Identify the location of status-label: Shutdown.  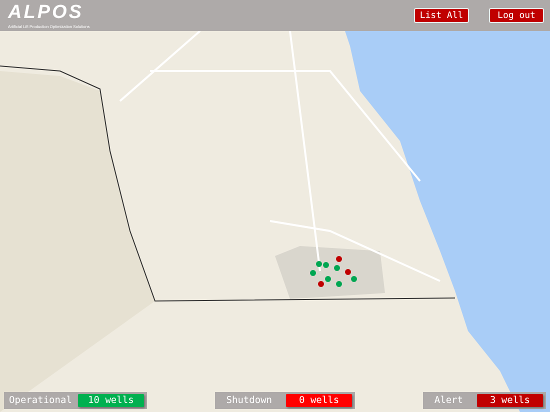
(249, 400).